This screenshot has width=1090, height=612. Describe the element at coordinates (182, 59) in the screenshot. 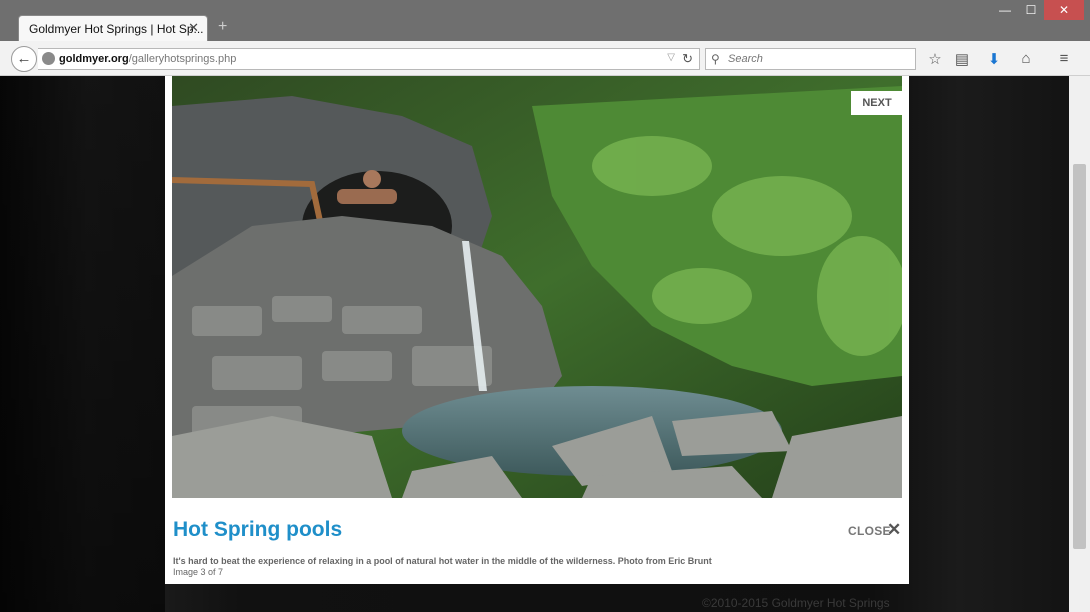

I see `url-path: /galleryhotsprings.php` at that location.